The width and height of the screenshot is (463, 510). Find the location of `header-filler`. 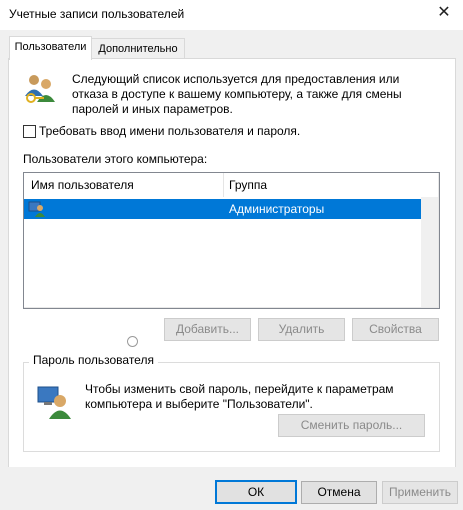

header-filler is located at coordinates (429, 185).